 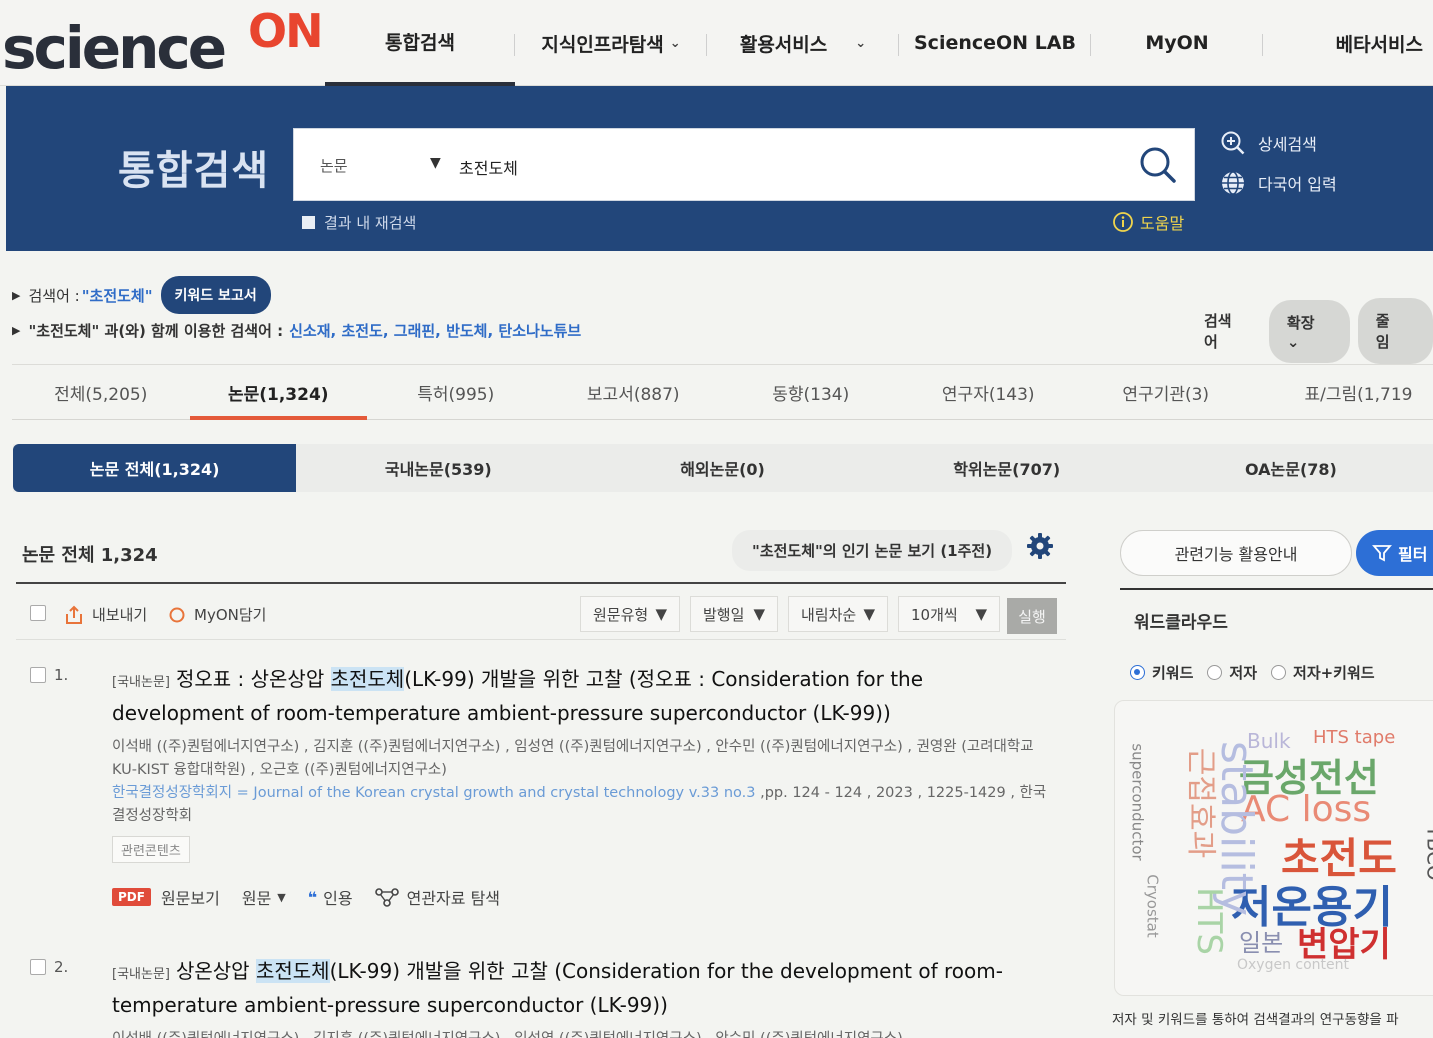 I want to click on result-type-tag: [국내논문], so click(x=141, y=682).